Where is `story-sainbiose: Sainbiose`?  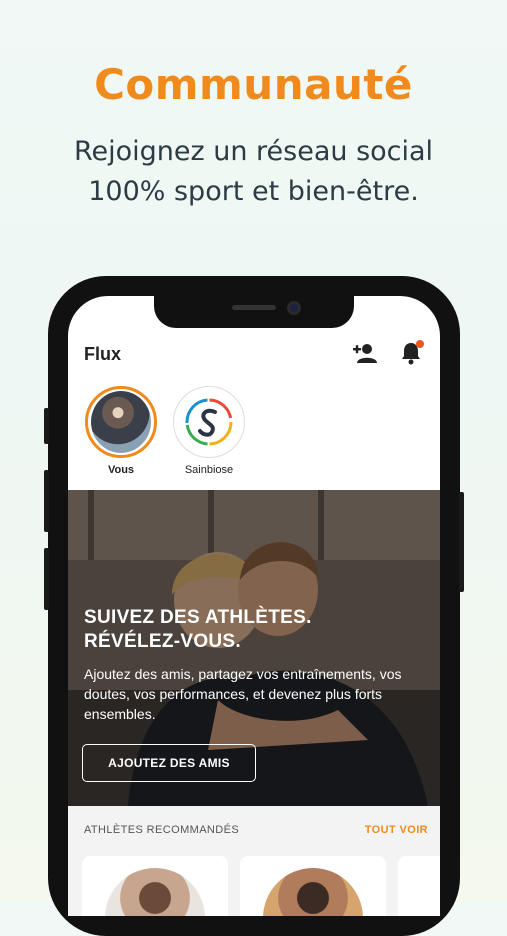 story-sainbiose: Sainbiose is located at coordinates (209, 431).